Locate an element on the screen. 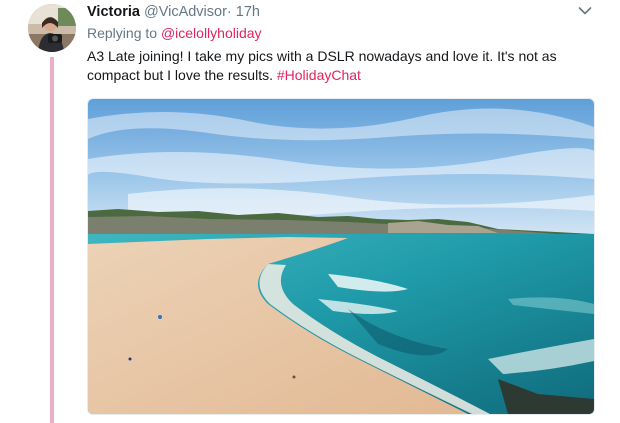 The height and width of the screenshot is (423, 620). hashtag-link: #HolidayChat is located at coordinates (319, 75).